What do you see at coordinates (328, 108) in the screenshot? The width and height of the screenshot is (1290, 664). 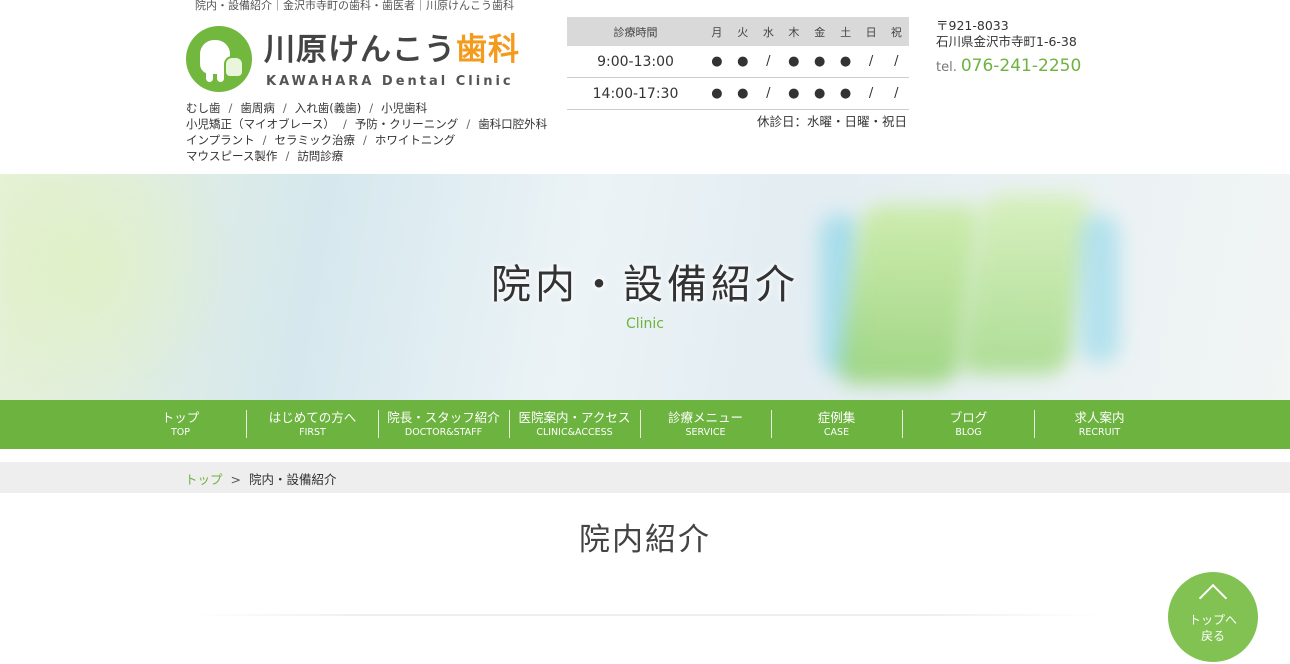 I see `link-ireba: 入れ歯(義歯)` at bounding box center [328, 108].